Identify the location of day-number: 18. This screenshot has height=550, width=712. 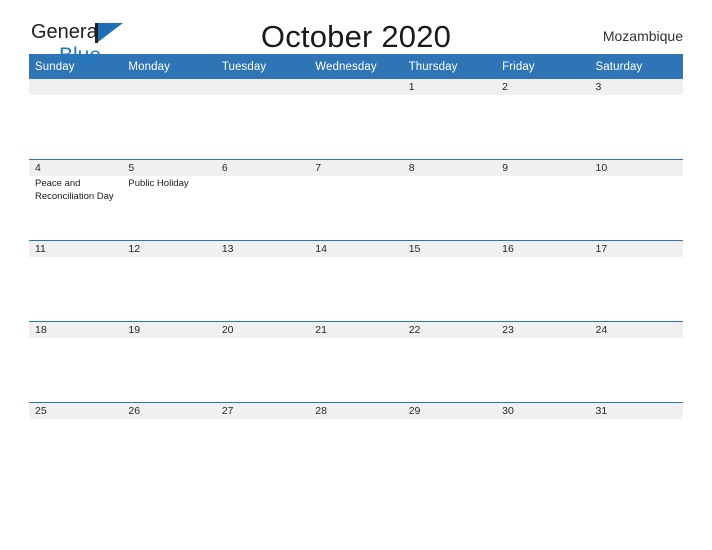
(76, 330).